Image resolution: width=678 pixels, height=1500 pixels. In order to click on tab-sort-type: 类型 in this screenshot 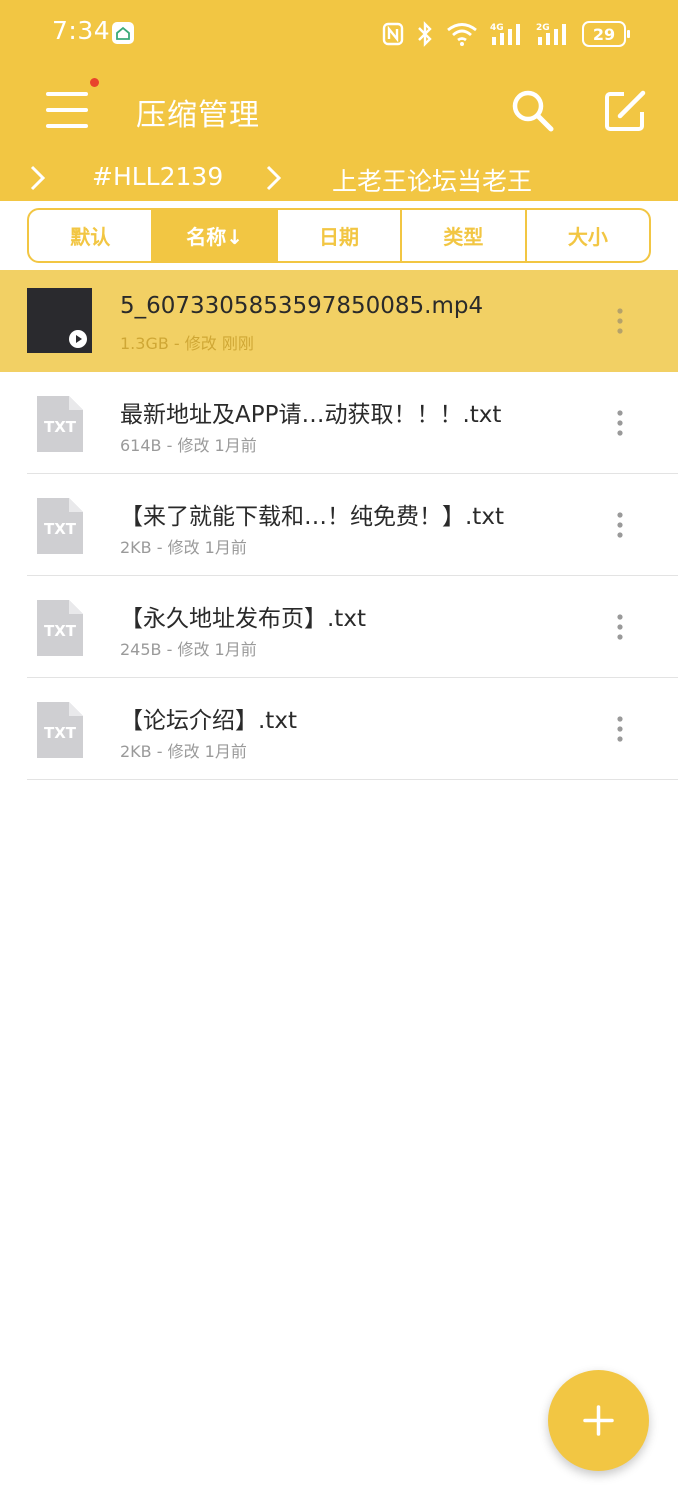, I will do `click(464, 235)`.